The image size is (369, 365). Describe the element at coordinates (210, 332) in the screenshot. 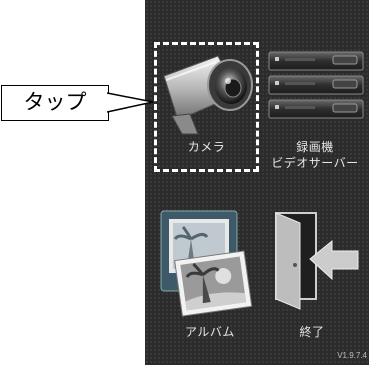

I see `album-label: アルバム` at that location.